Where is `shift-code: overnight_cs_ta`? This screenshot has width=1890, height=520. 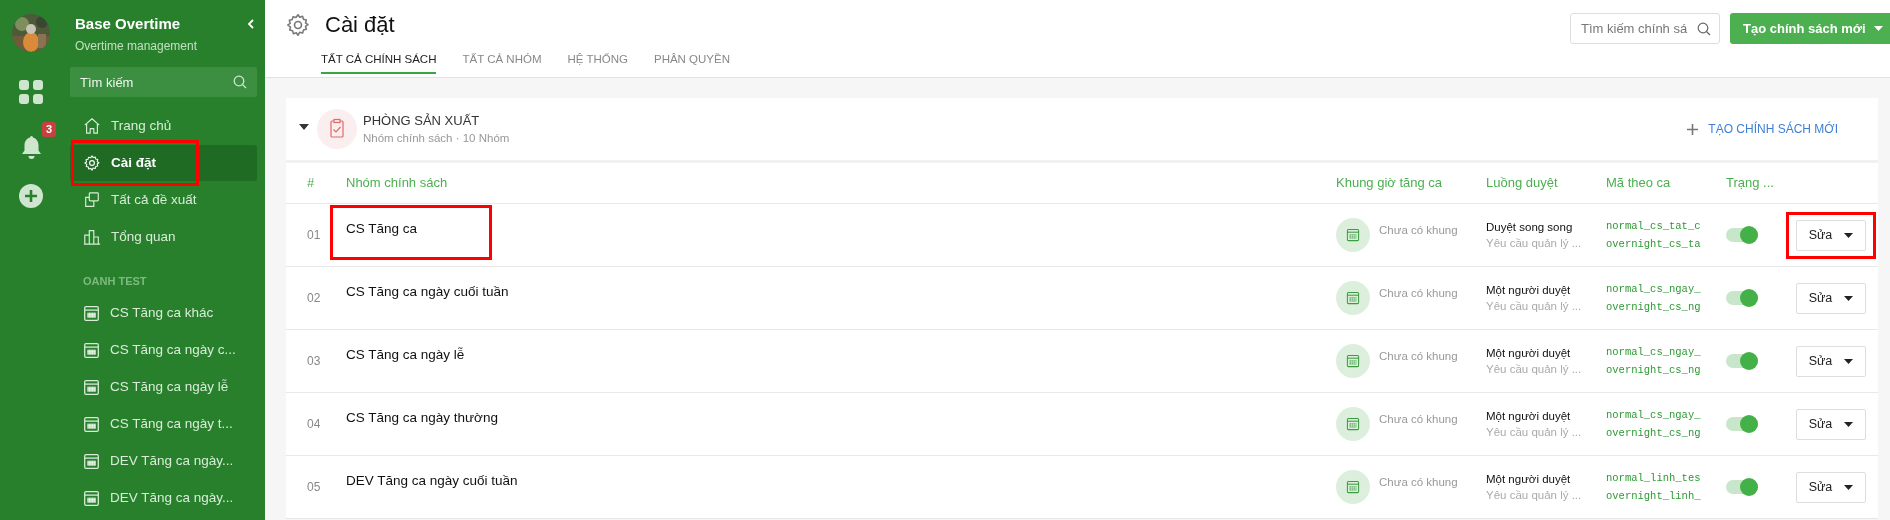 shift-code: overnight_cs_ta is located at coordinates (1654, 244).